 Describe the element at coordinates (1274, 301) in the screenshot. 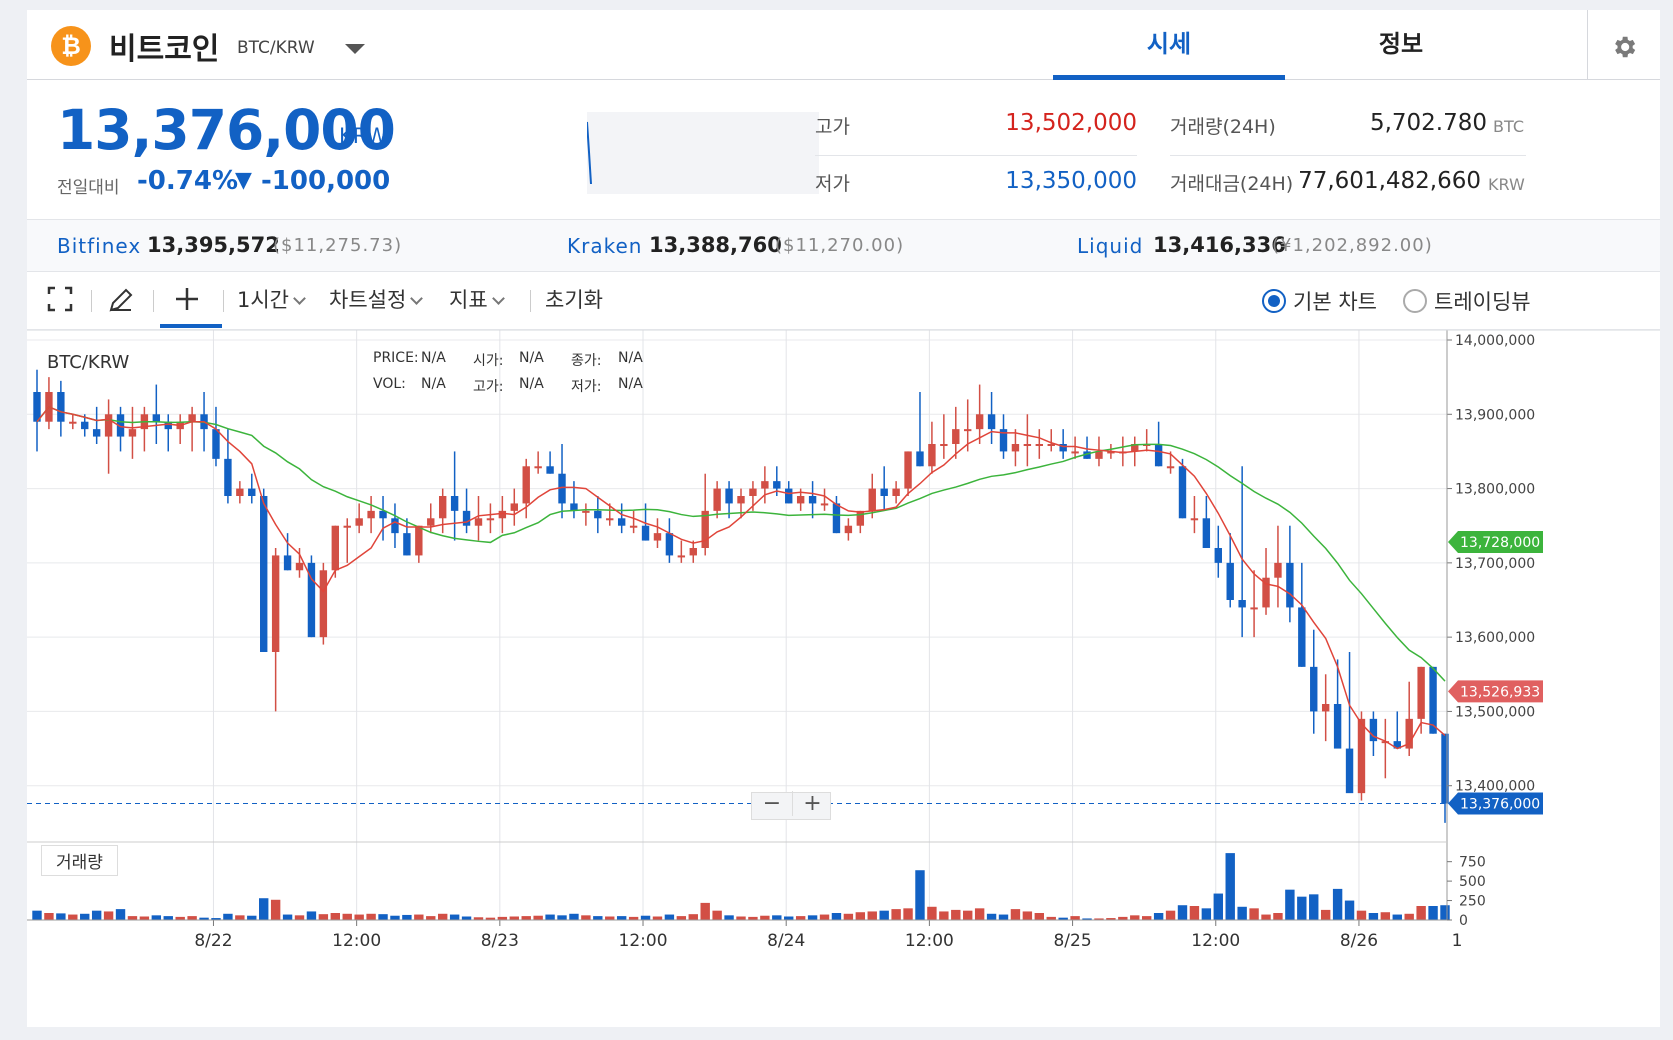

I see `basic-chart-radio` at that location.